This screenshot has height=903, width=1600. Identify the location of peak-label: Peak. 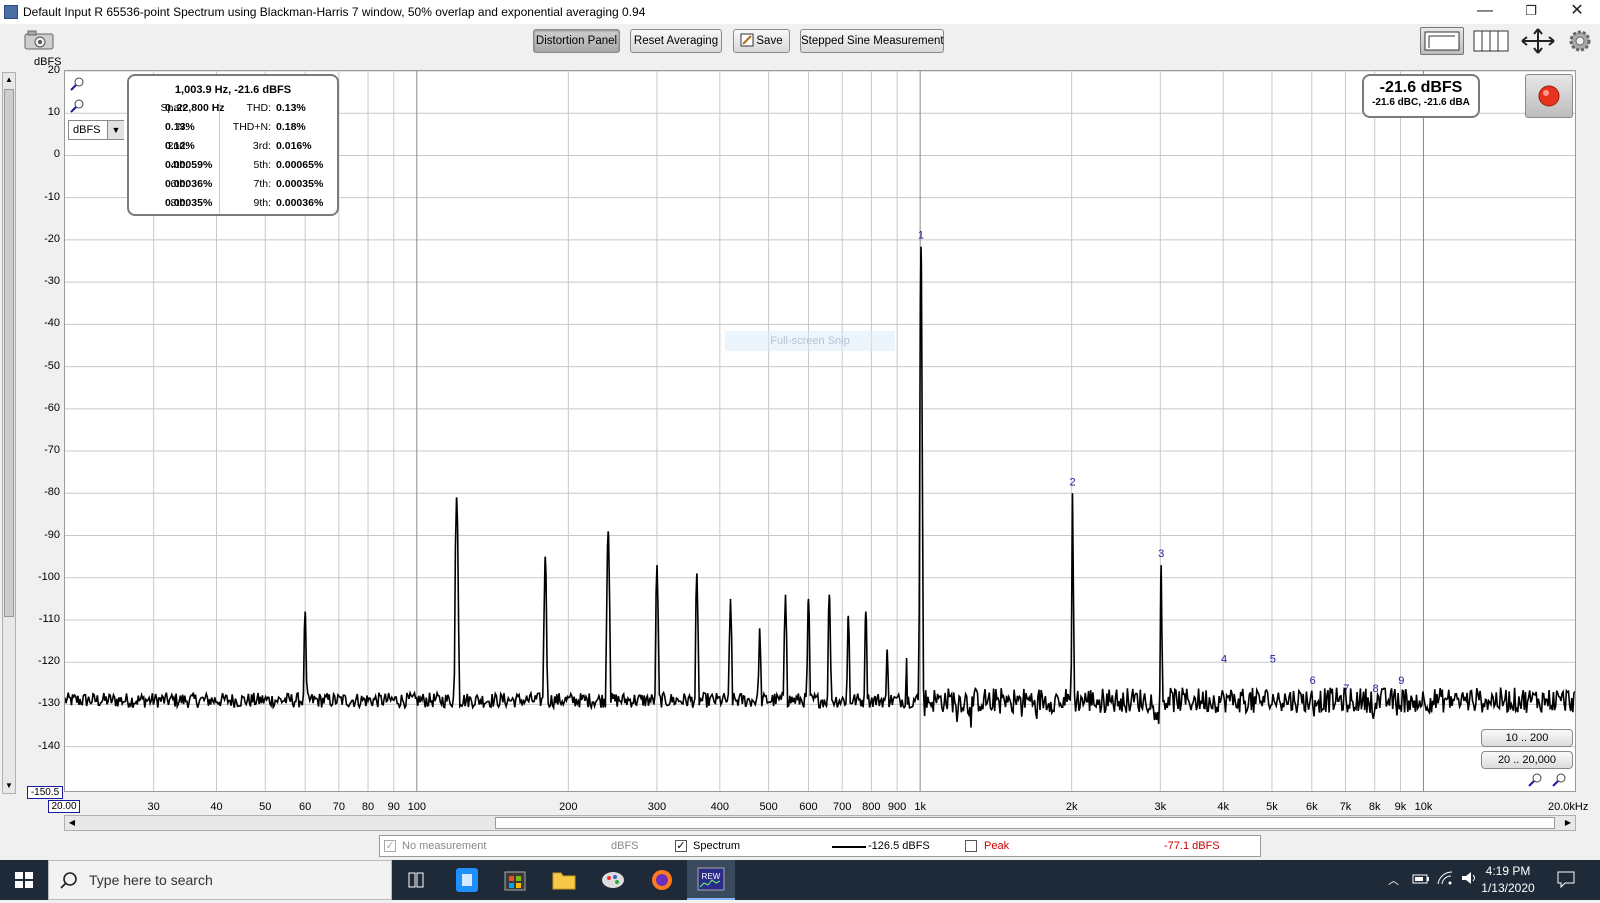
(997, 846).